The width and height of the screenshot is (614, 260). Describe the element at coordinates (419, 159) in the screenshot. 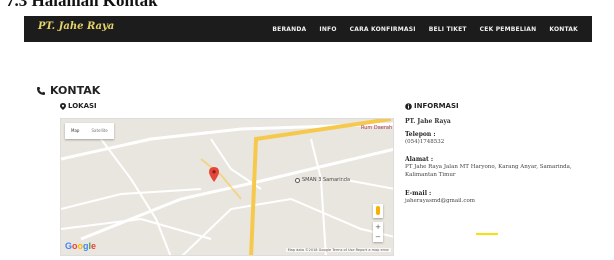

I see `address-label: Alamat :` at that location.